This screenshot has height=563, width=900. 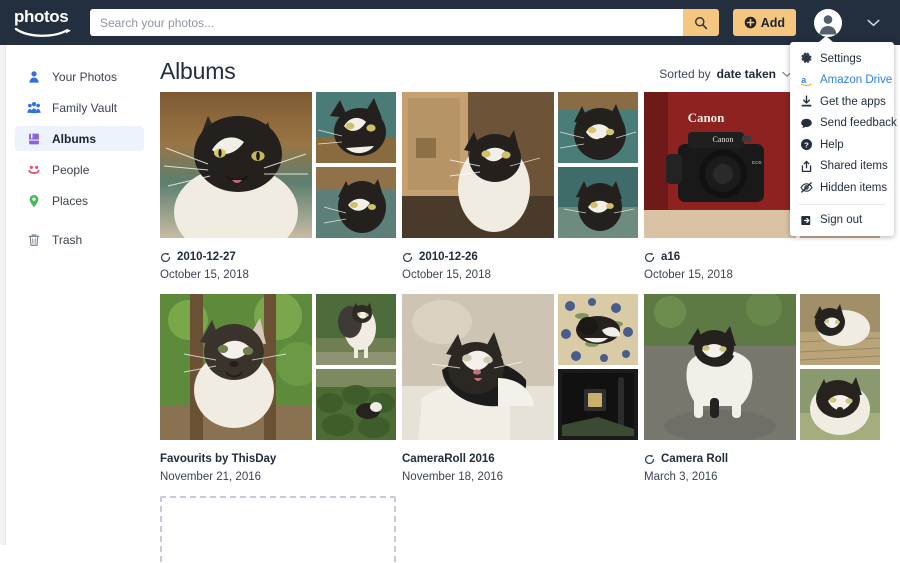 What do you see at coordinates (526, 68) in the screenshot?
I see `main-header: Albums Sorted by date taken` at bounding box center [526, 68].